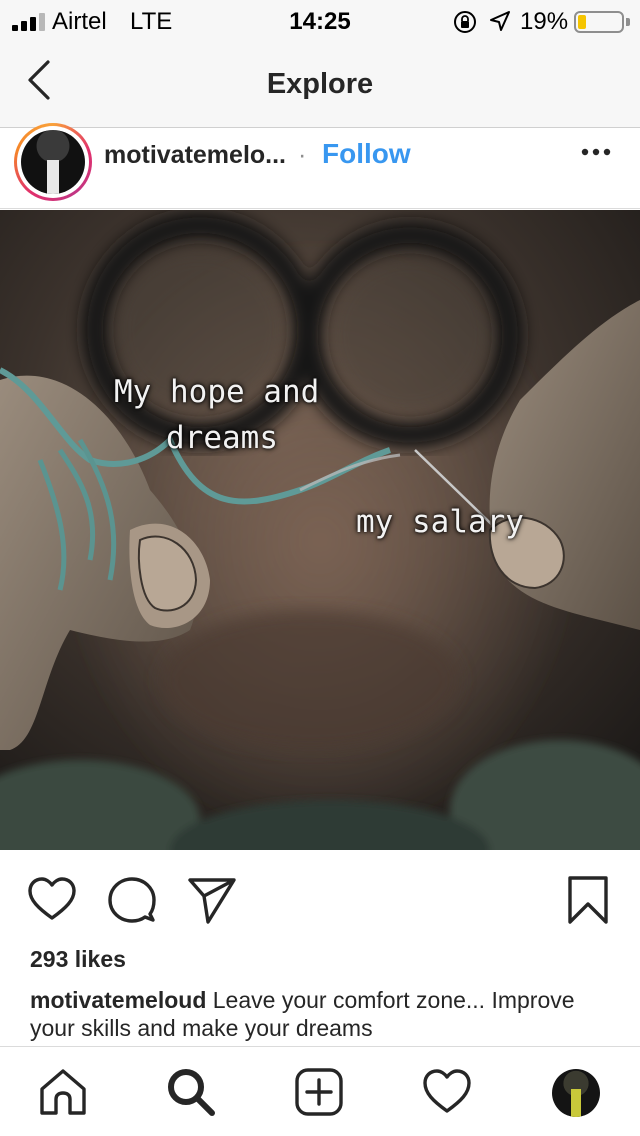 The width and height of the screenshot is (640, 1136). I want to click on home-icon, so click(63, 1092).